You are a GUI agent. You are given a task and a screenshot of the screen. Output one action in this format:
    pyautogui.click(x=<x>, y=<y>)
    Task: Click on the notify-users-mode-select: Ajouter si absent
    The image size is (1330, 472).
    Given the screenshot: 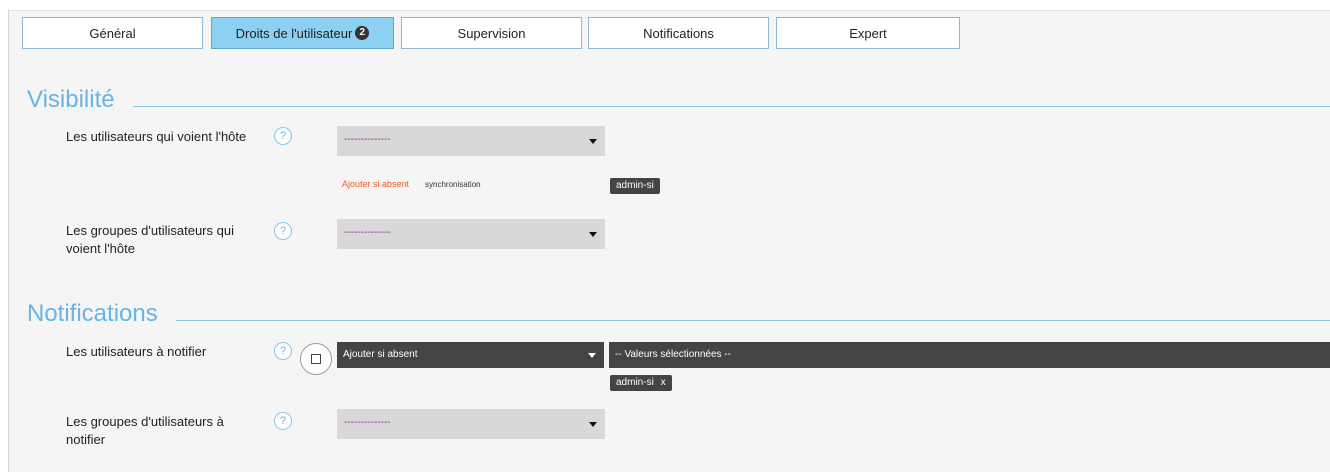 What is the action you would take?
    pyautogui.click(x=470, y=355)
    